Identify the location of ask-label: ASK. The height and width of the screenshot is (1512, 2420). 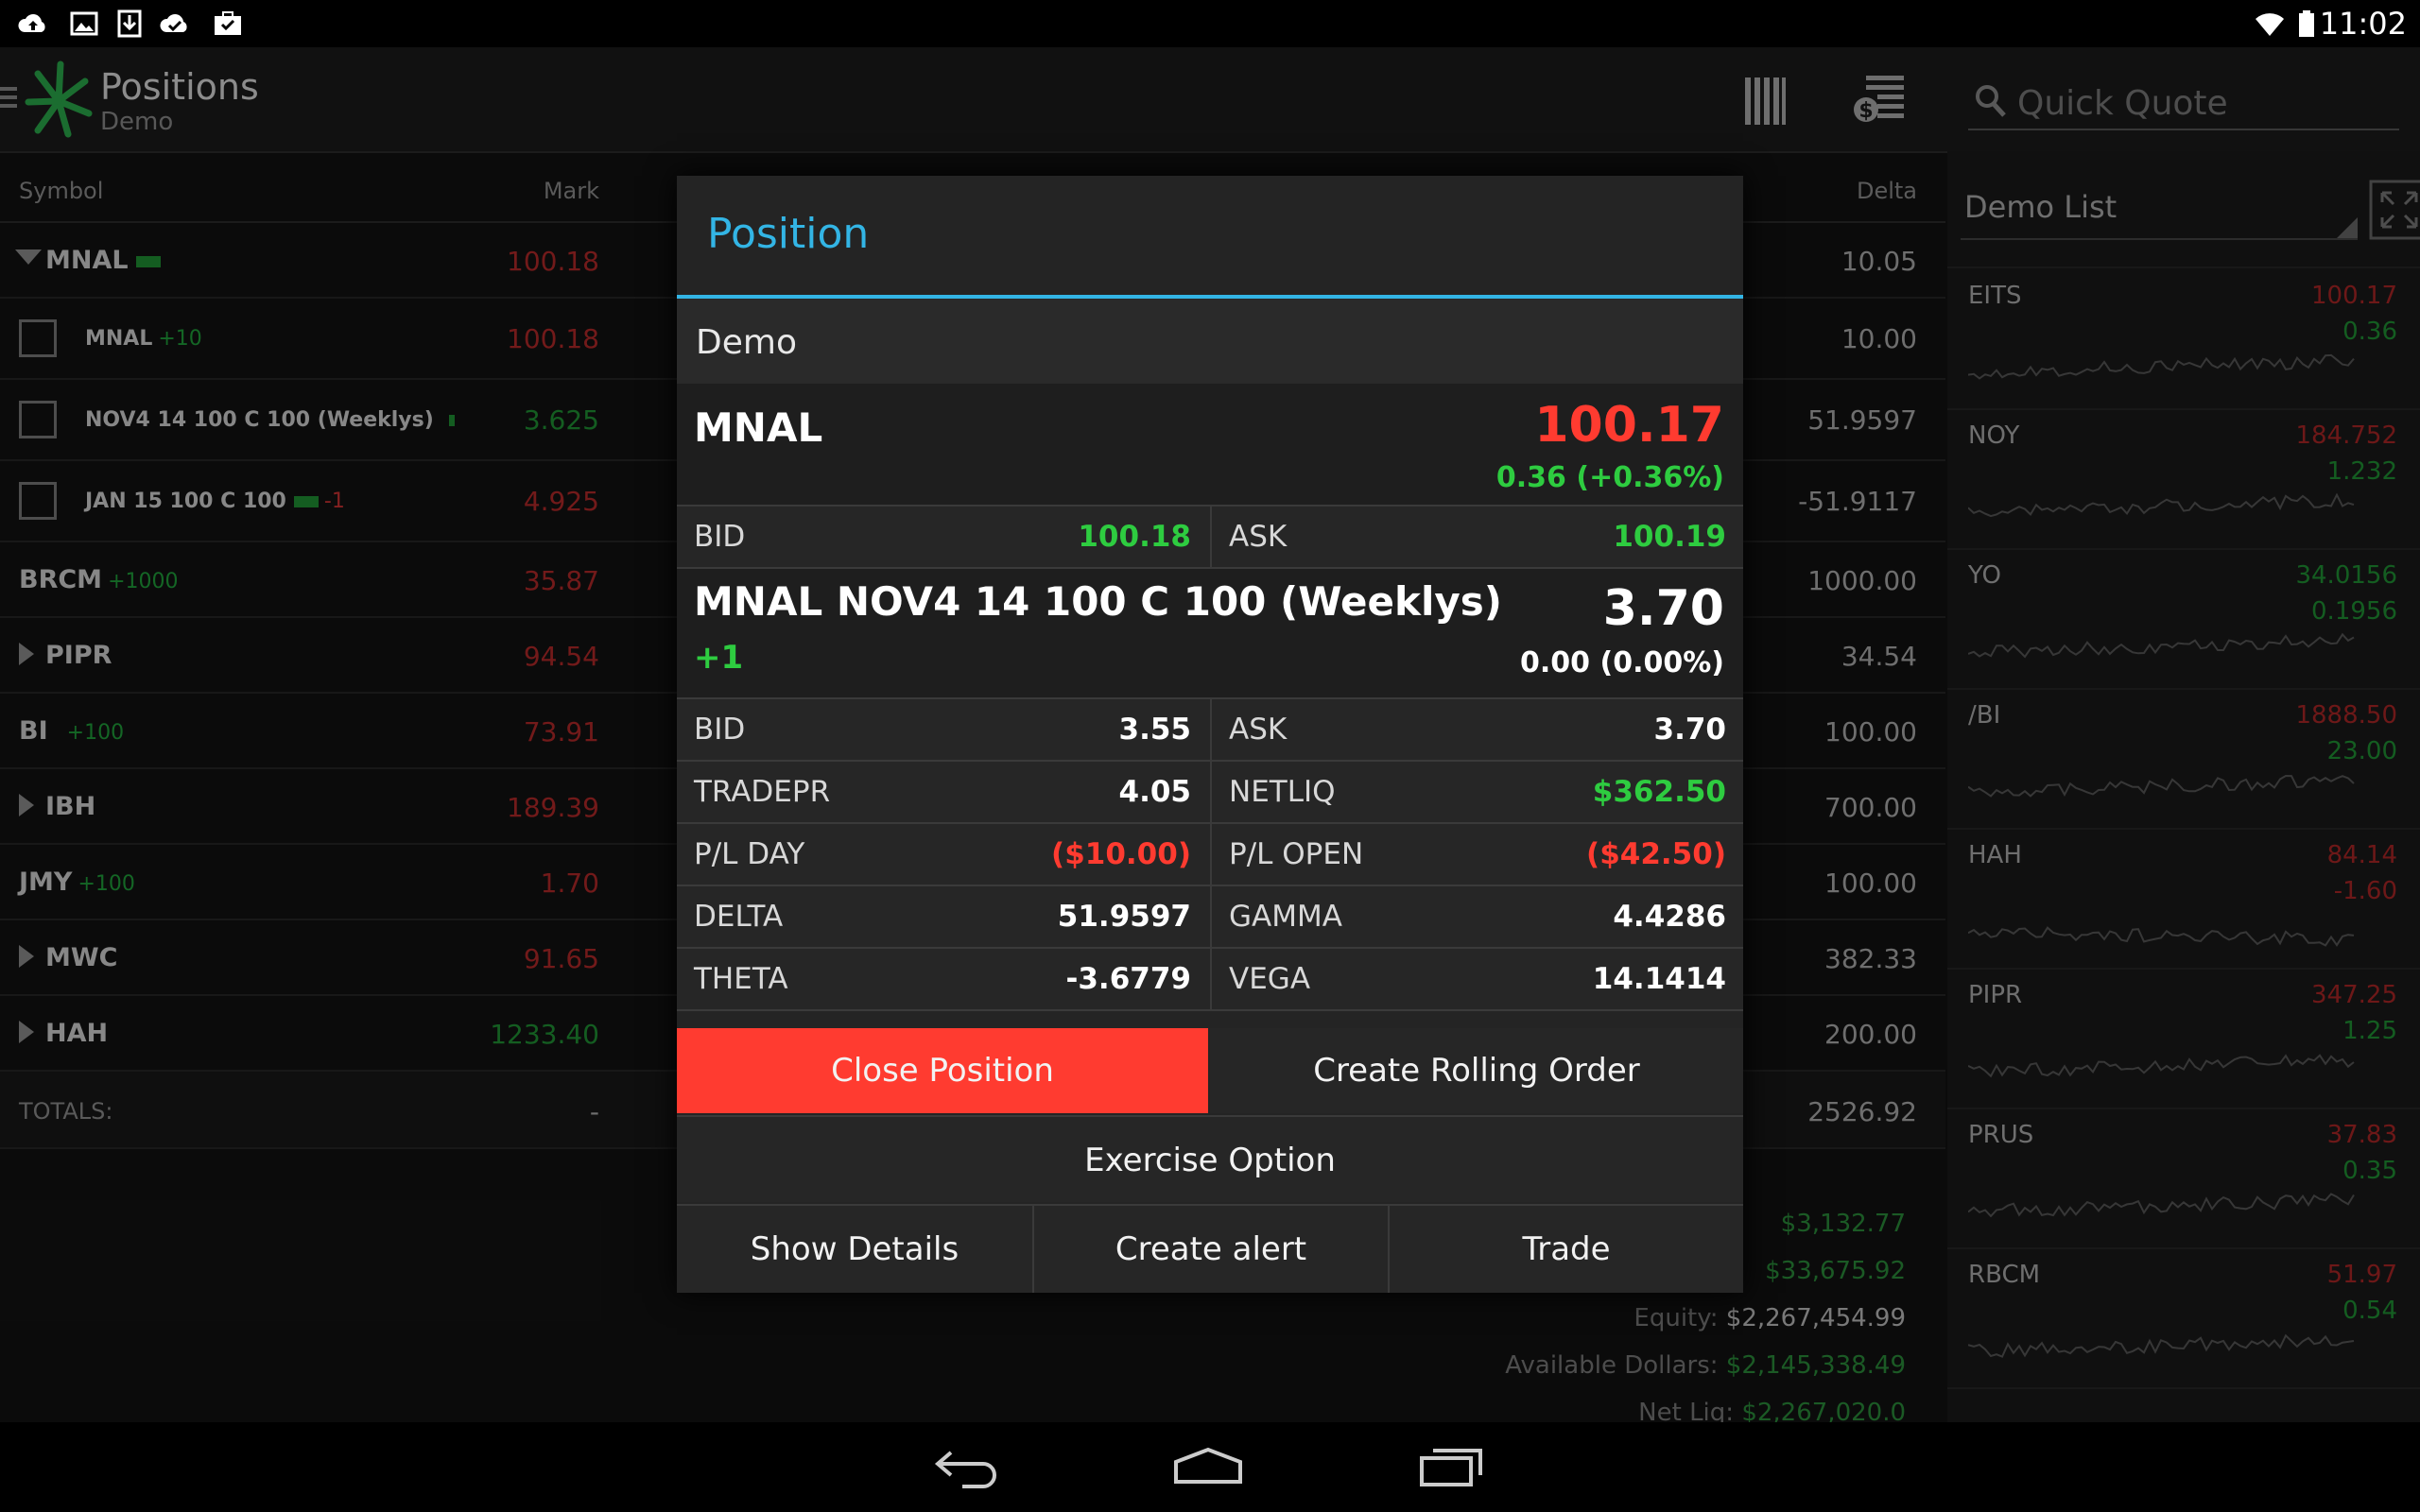
(1258, 537).